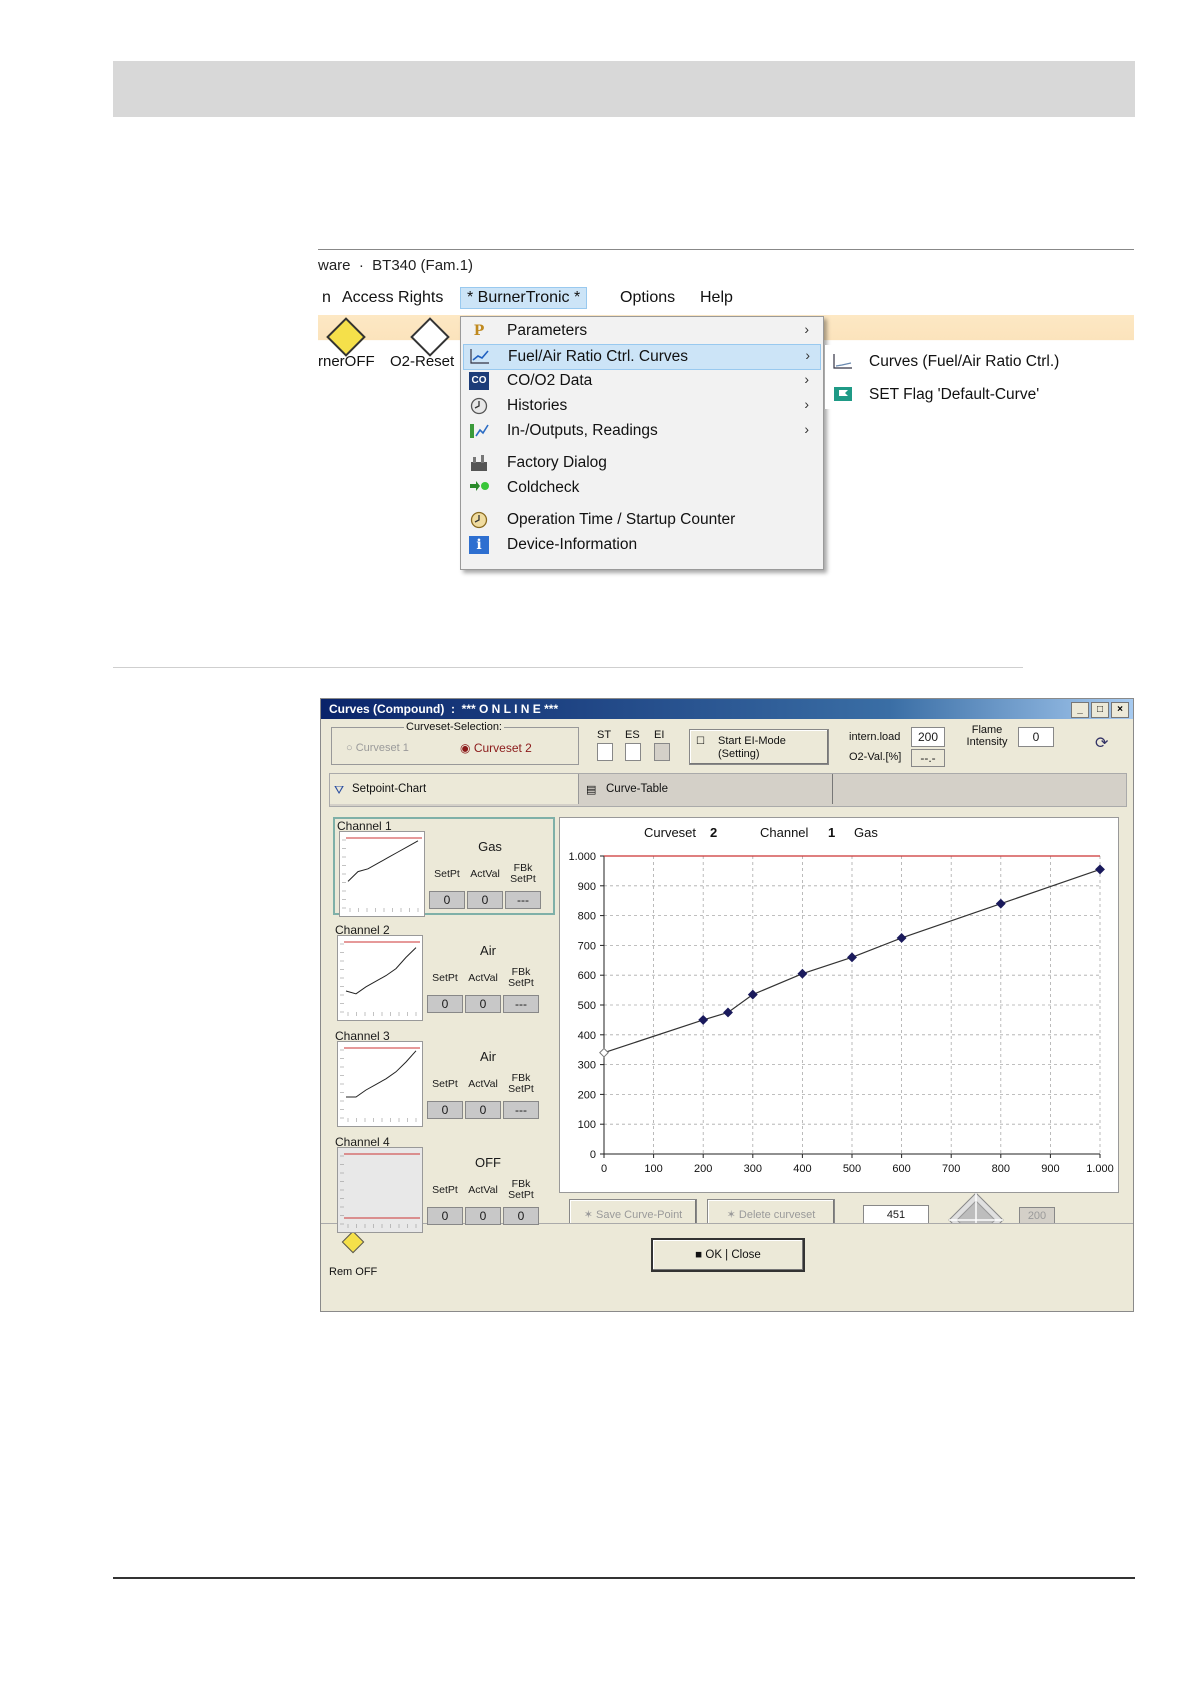 Image resolution: width=1190 pixels, height=1684 pixels. Describe the element at coordinates (632, 735) in the screenshot. I see `flag-es-label: ES` at that location.